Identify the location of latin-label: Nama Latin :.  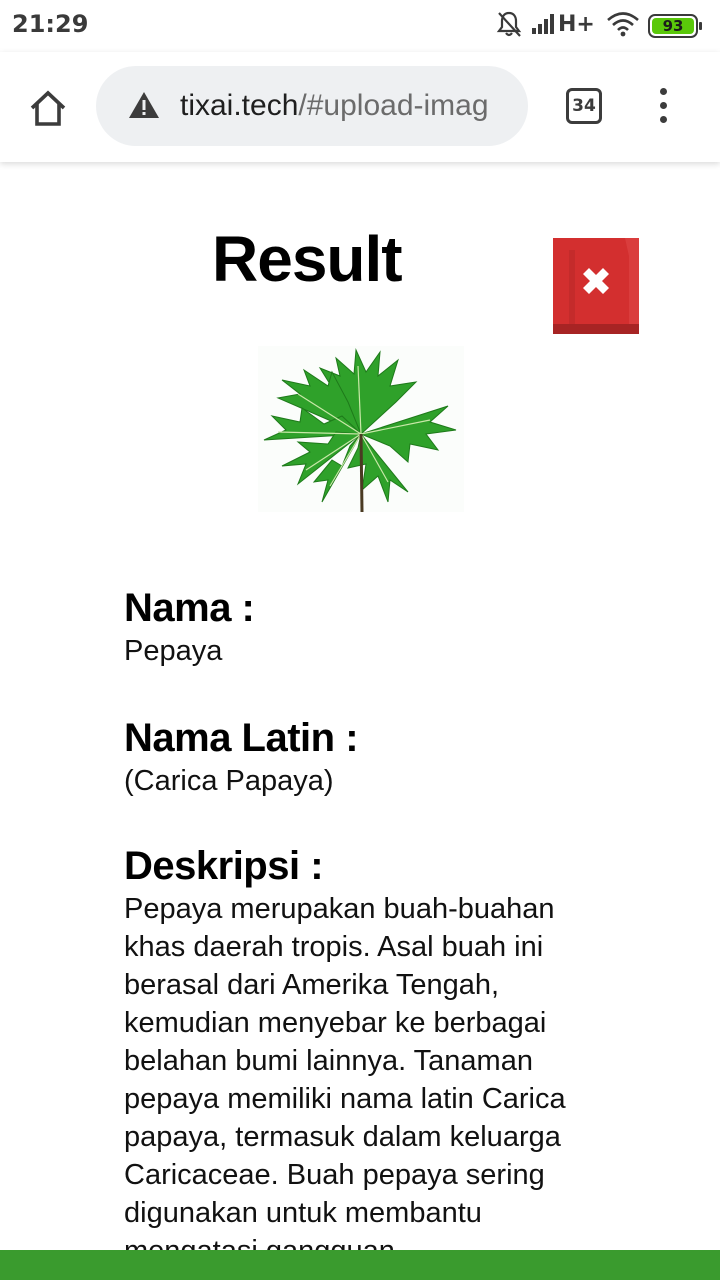
(241, 738).